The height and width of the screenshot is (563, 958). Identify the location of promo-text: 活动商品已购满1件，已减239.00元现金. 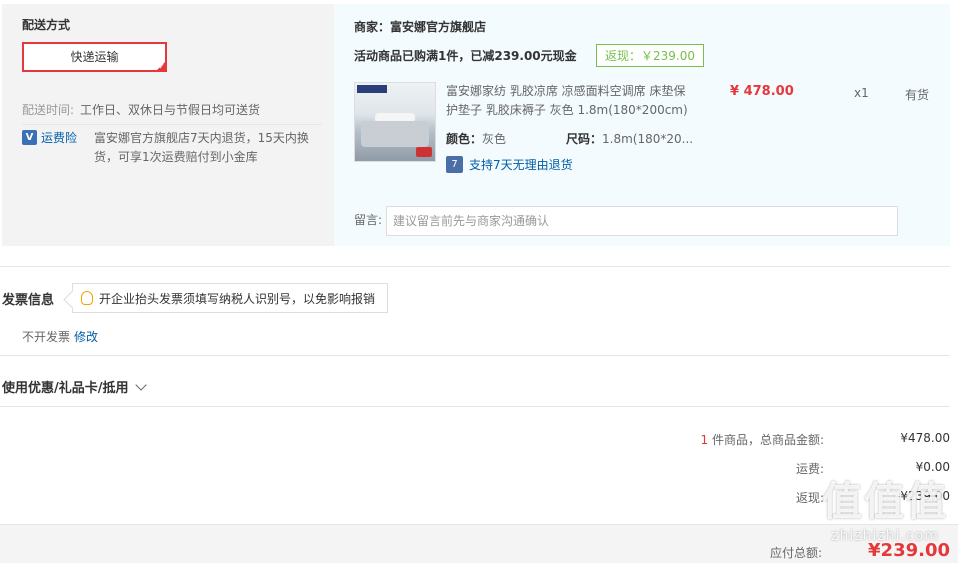
(465, 56).